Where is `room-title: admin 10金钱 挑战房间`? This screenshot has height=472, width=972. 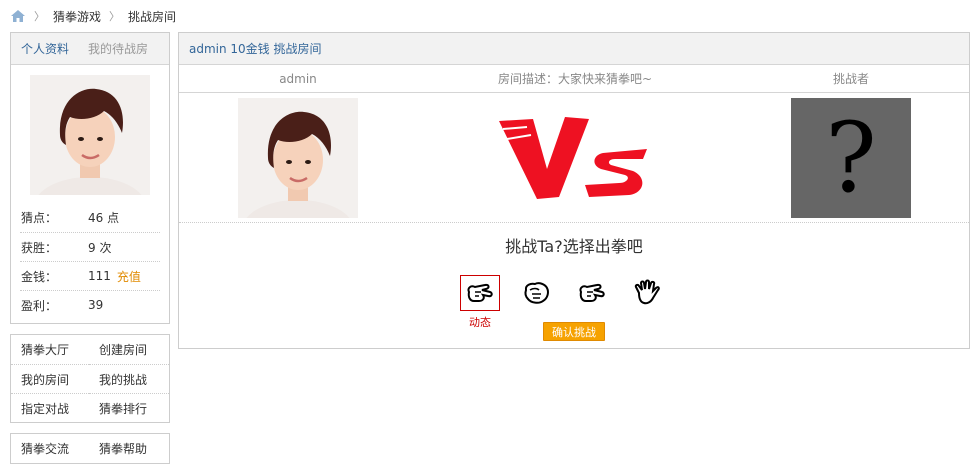 room-title: admin 10金钱 挑战房间 is located at coordinates (574, 49).